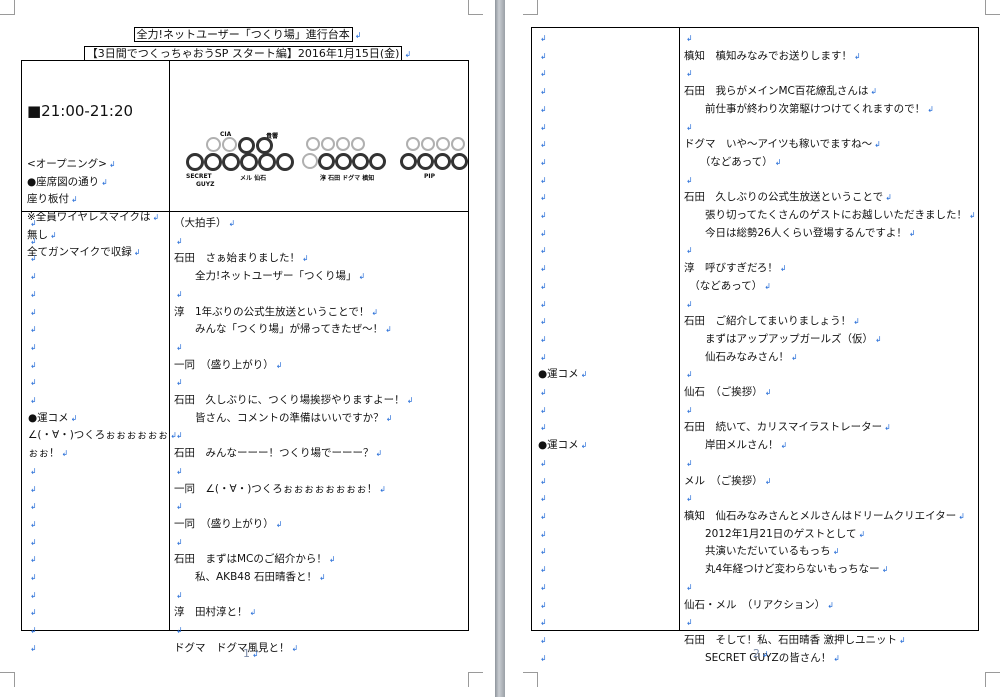 The width and height of the screenshot is (1000, 697). What do you see at coordinates (283, 417) in the screenshot?
I see `script-line: 皆さん、コメントの準備はいいですか？ ↲` at bounding box center [283, 417].